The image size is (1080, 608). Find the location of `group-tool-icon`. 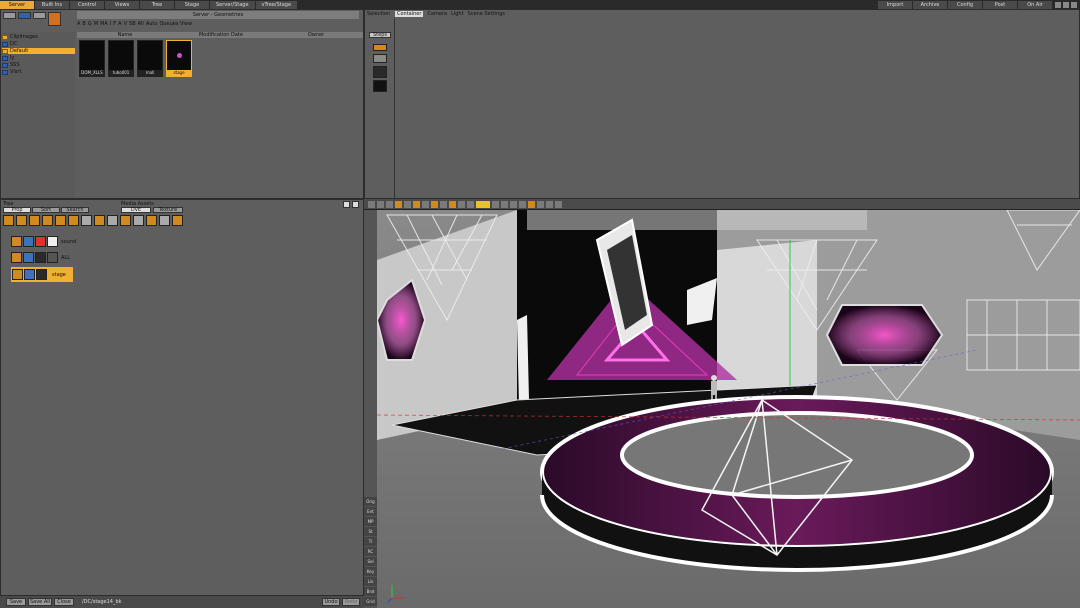

group-tool-icon is located at coordinates (21, 220).